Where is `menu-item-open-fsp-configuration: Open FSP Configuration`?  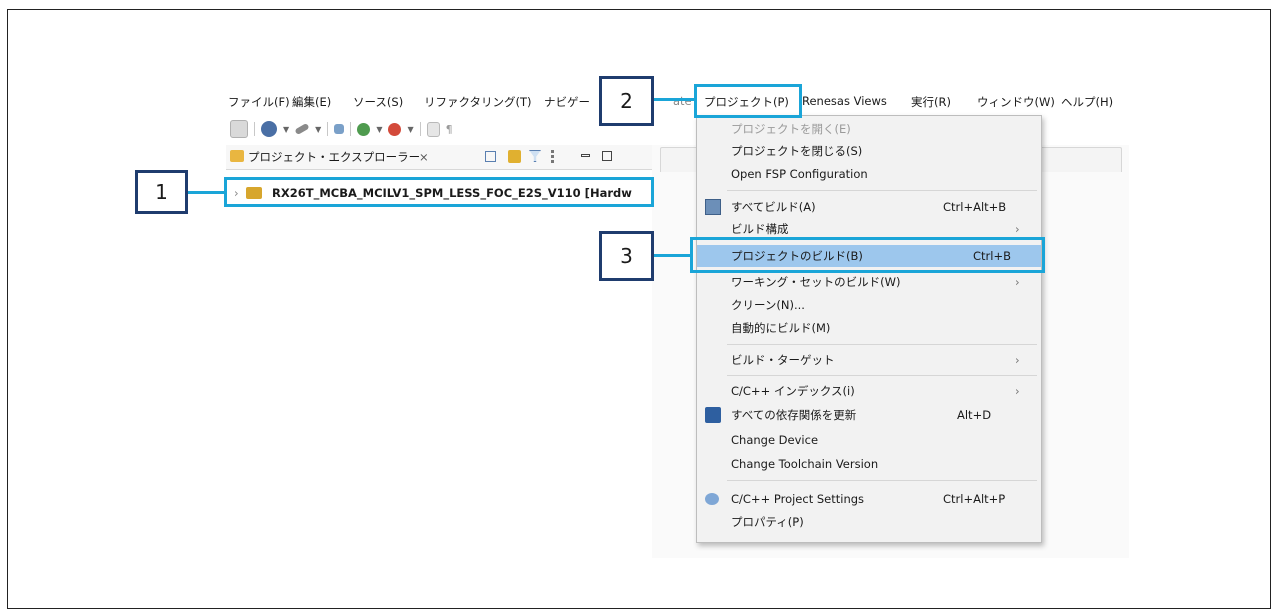 menu-item-open-fsp-configuration: Open FSP Configuration is located at coordinates (869, 174).